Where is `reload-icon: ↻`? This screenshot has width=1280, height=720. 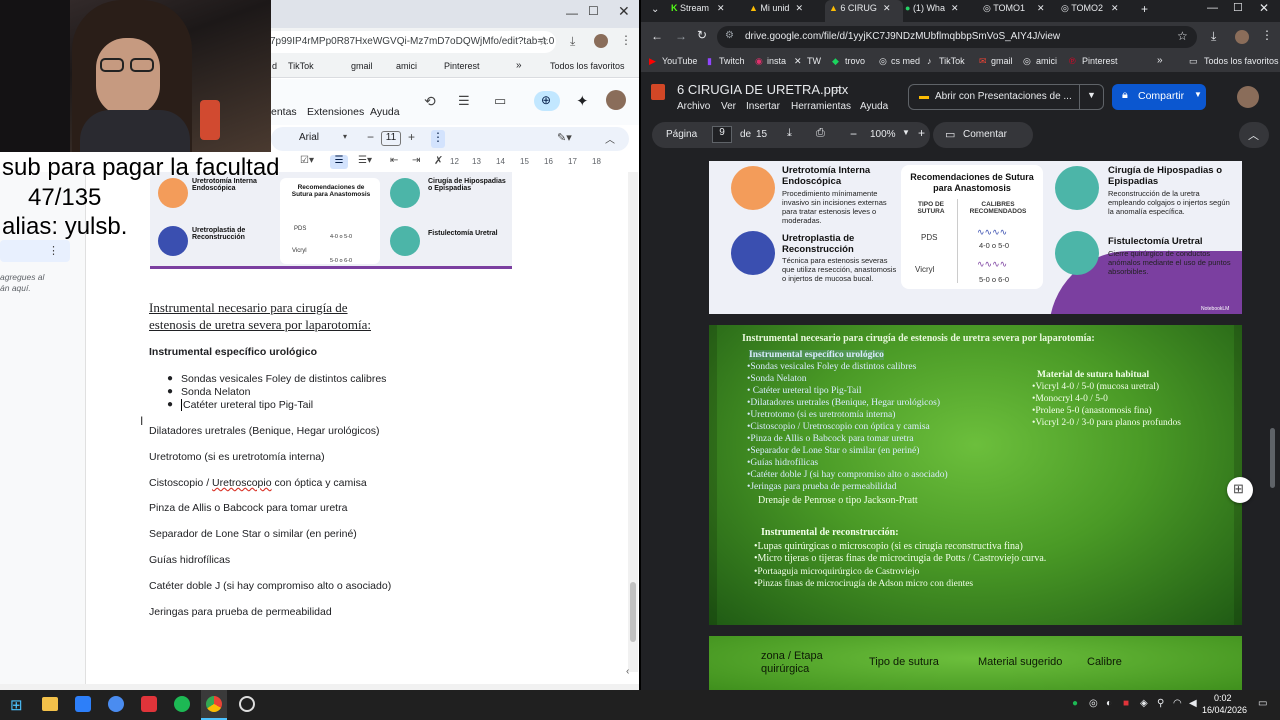 reload-icon: ↻ is located at coordinates (702, 35).